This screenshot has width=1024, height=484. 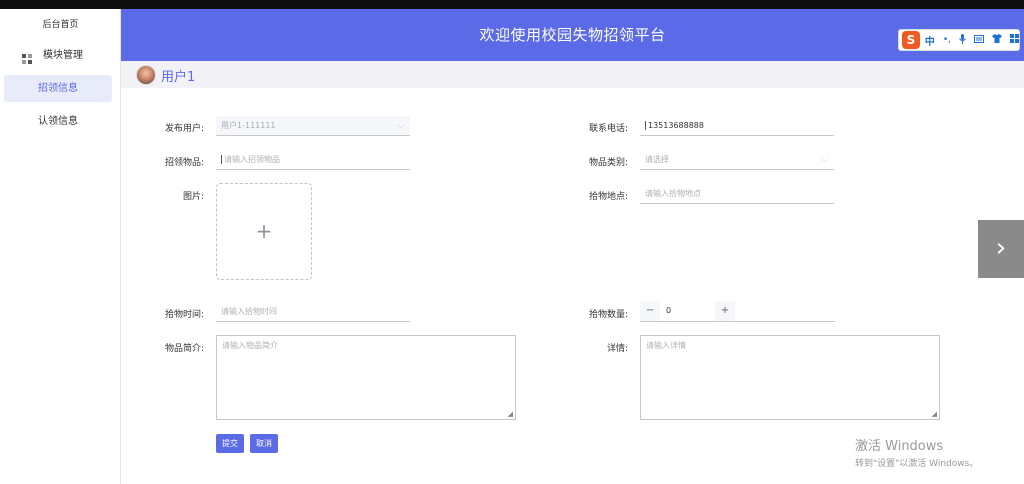 I want to click on item-name-input: 请输入招领物品, so click(x=313, y=160).